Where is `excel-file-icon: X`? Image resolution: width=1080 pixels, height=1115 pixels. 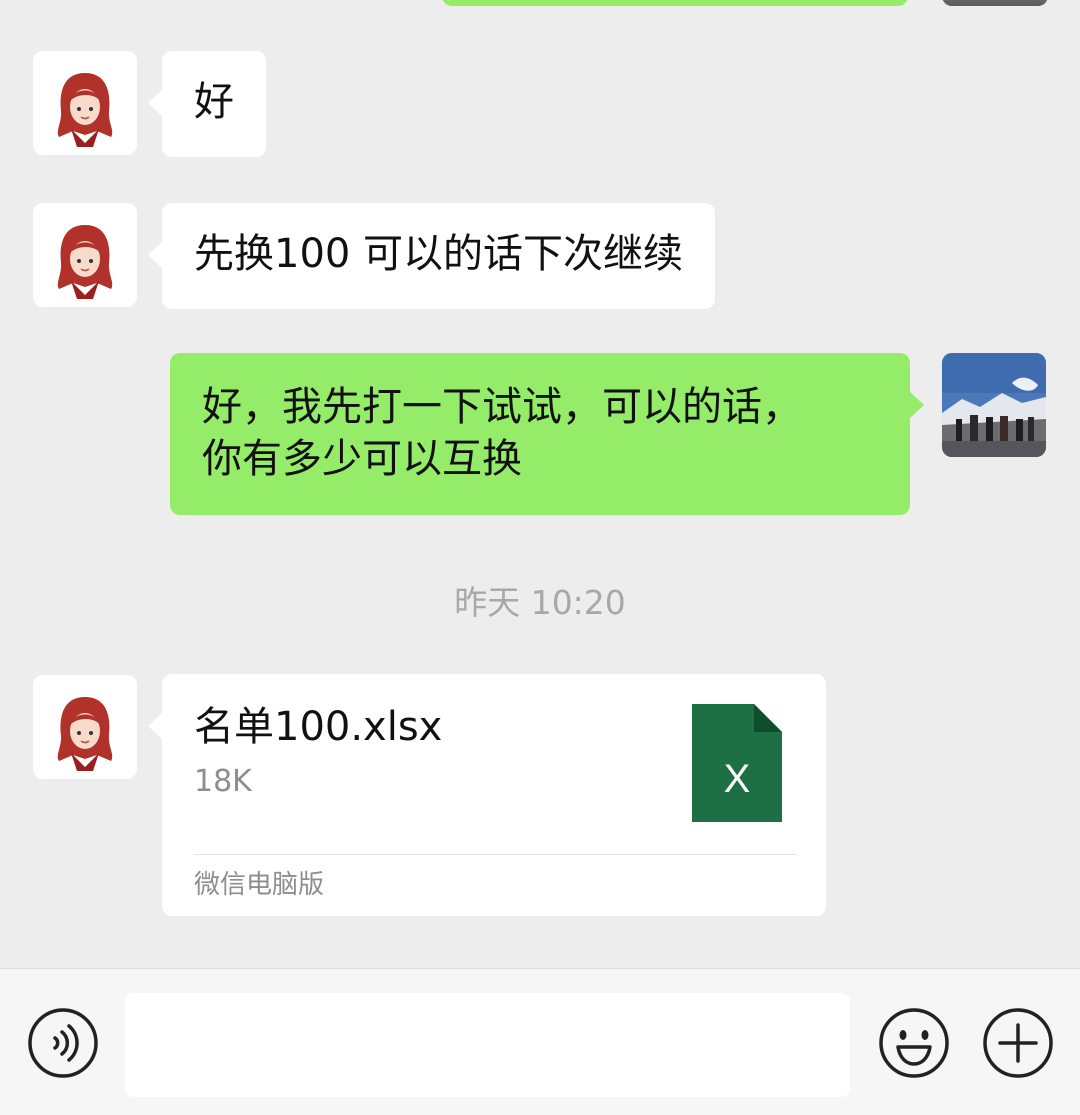 excel-file-icon: X is located at coordinates (737, 763).